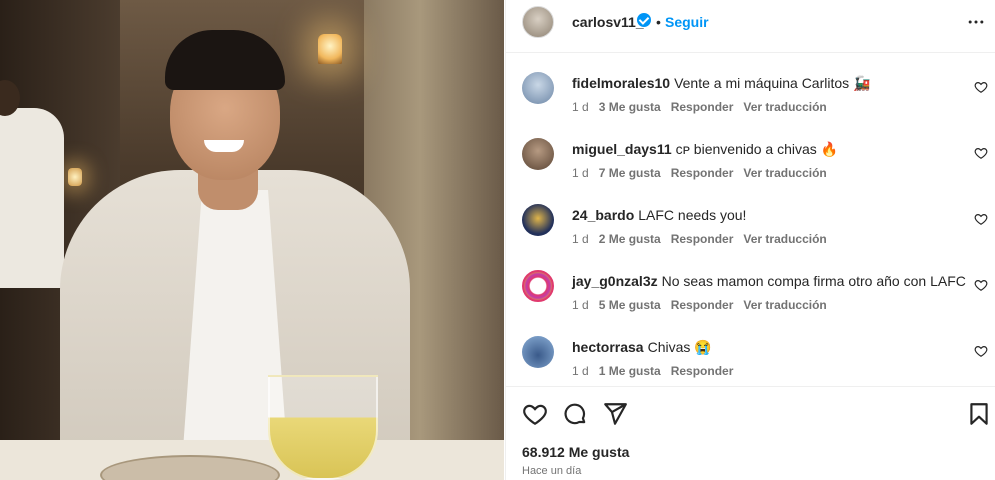  What do you see at coordinates (976, 22) in the screenshot?
I see `more-icon` at bounding box center [976, 22].